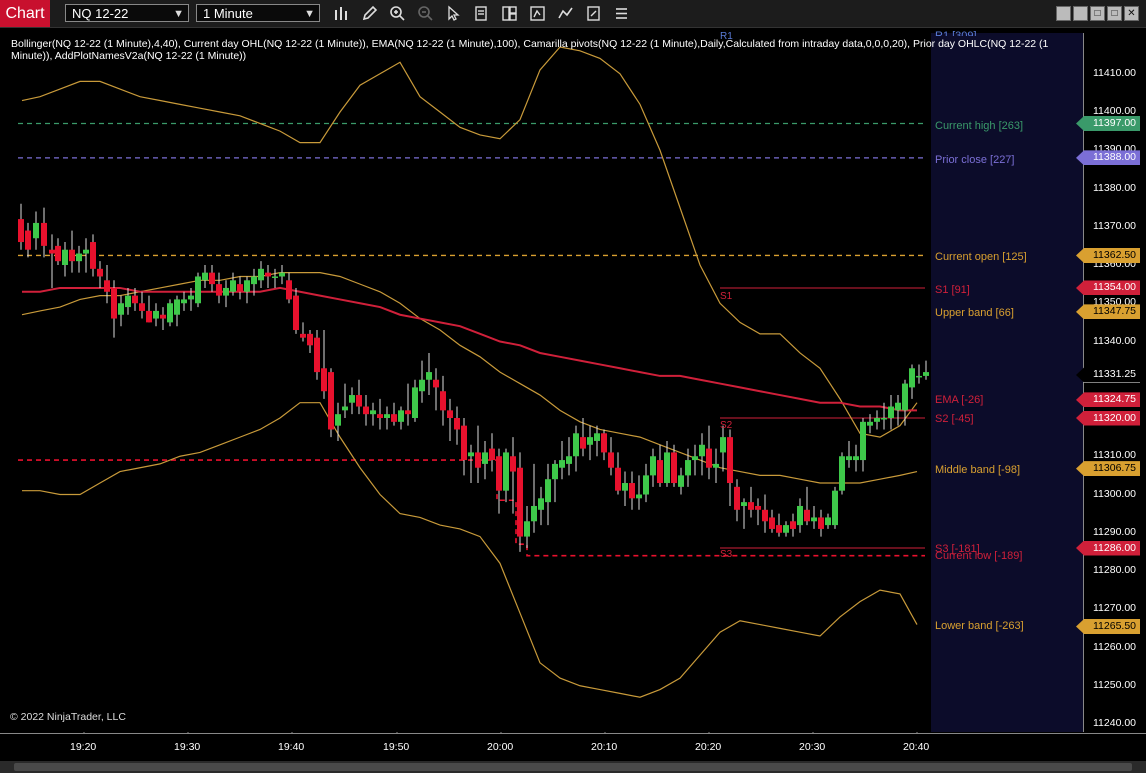 The image size is (1146, 773). I want to click on price-marker: 11331.25, so click(1108, 375).